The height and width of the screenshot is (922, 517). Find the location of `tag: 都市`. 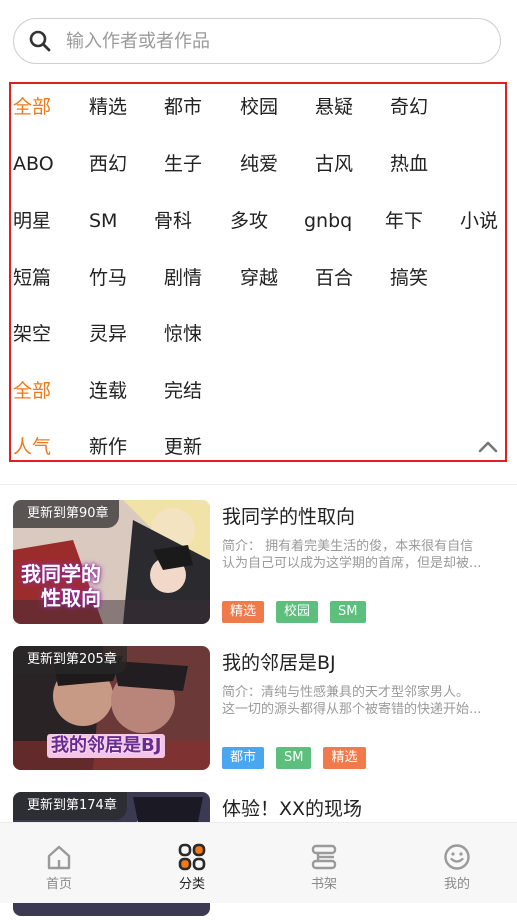

tag: 都市 is located at coordinates (243, 758).